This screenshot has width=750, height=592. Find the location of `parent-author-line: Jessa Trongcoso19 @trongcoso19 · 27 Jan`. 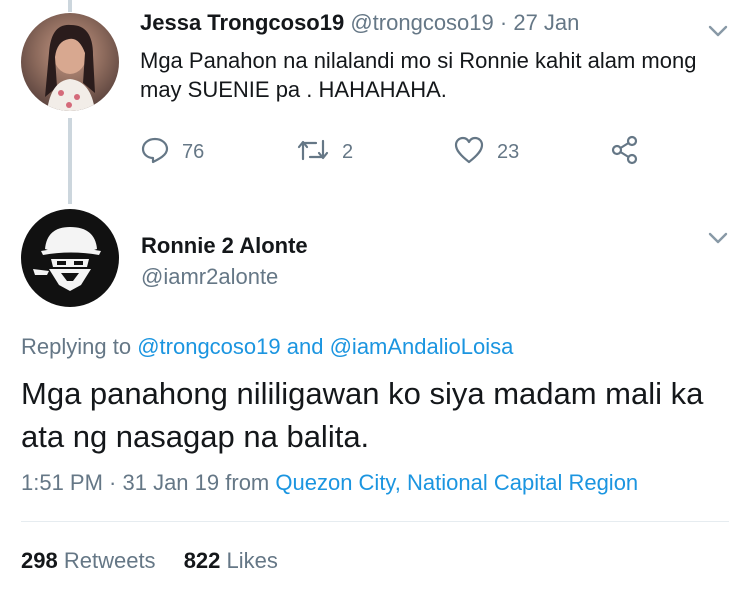

parent-author-line: Jessa Trongcoso19 @trongcoso19 · 27 Jan is located at coordinates (359, 23).